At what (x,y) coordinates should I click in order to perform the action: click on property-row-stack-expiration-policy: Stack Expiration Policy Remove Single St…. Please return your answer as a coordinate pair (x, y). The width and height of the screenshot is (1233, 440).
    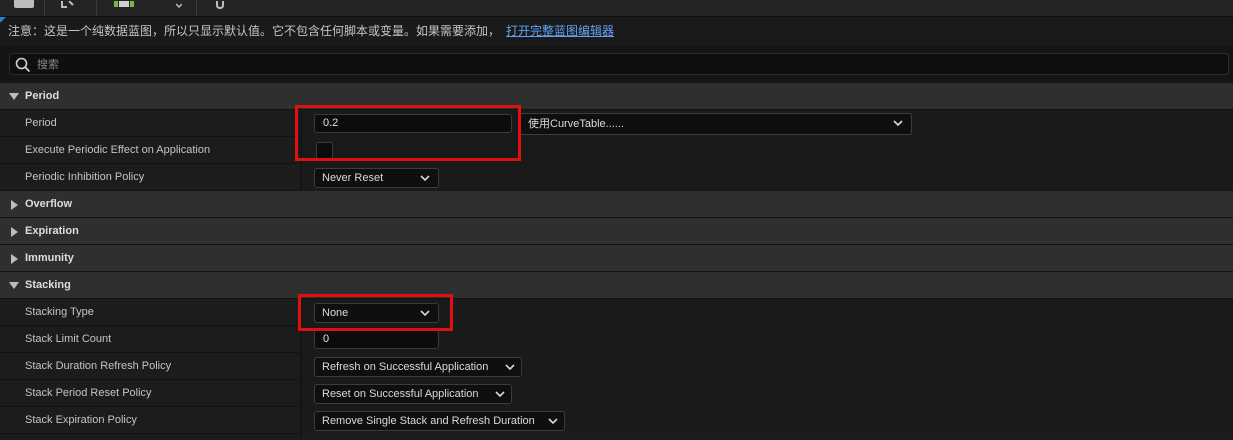
    Looking at the image, I should click on (616, 420).